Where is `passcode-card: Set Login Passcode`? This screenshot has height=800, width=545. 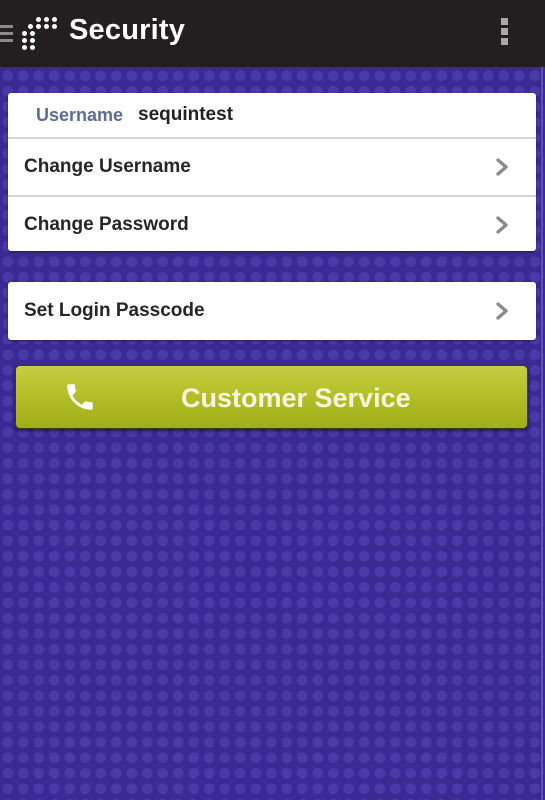 passcode-card: Set Login Passcode is located at coordinates (272, 311).